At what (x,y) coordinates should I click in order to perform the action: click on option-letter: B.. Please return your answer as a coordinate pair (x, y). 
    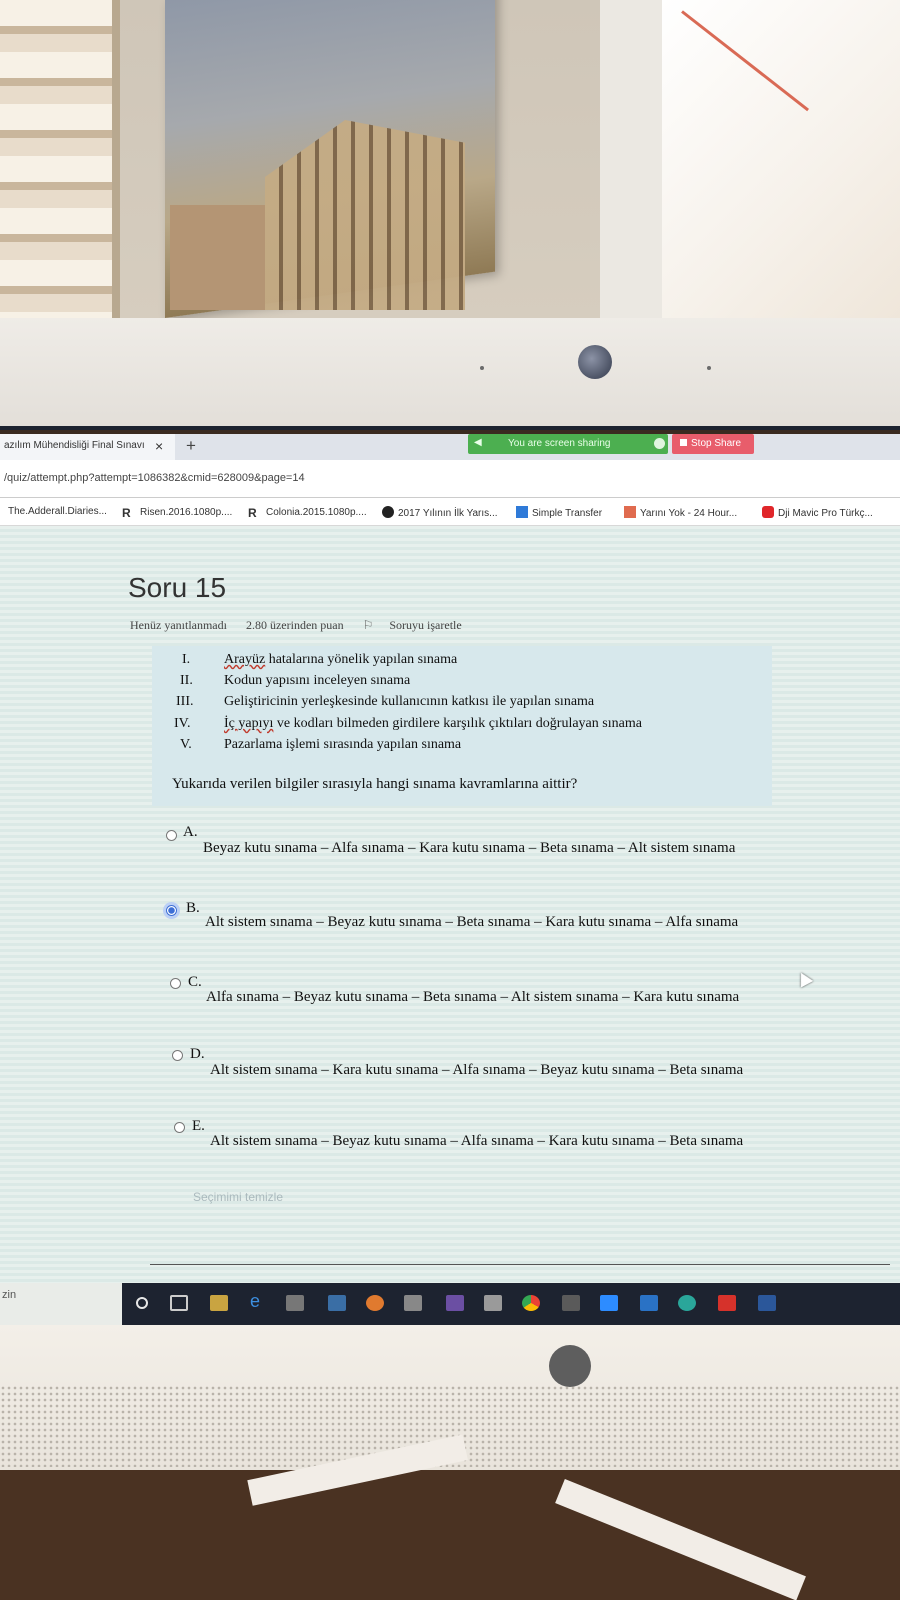
    Looking at the image, I should click on (193, 908).